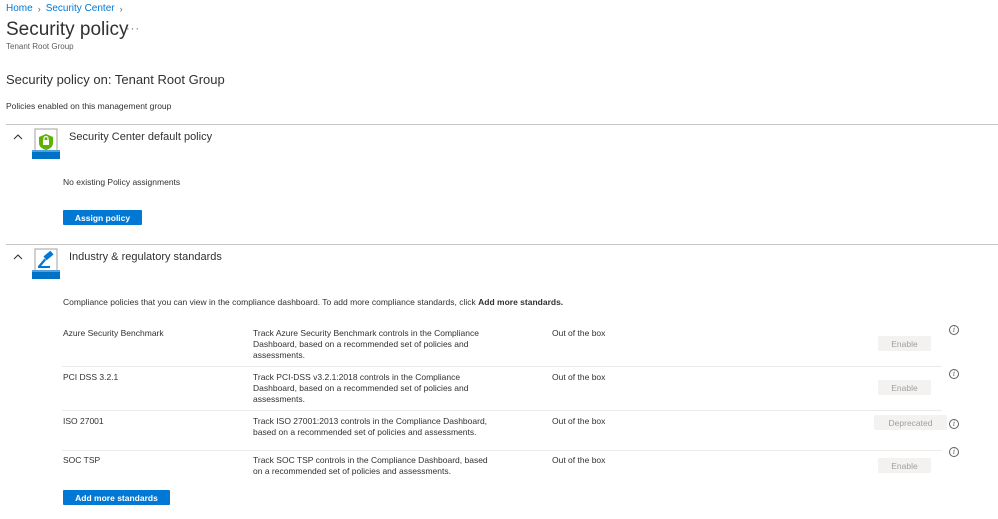  I want to click on standards-intro-link: Add more standards., so click(521, 302).